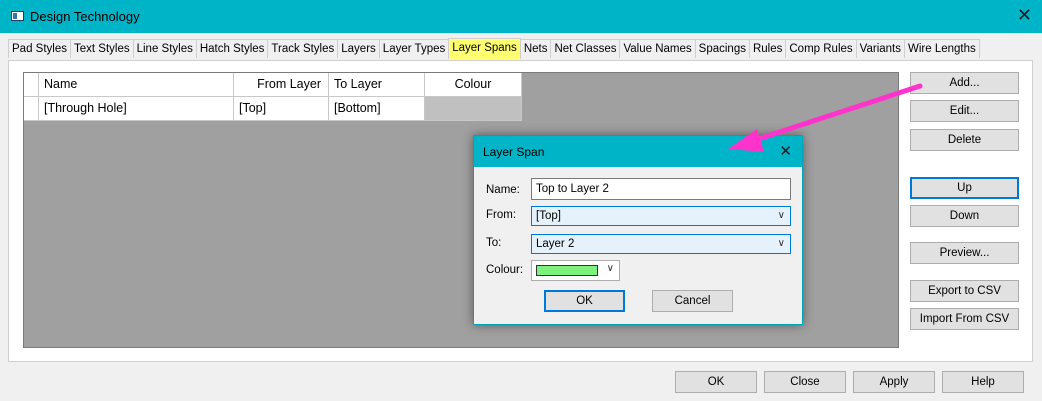 This screenshot has width=1042, height=401. I want to click on export-csv-button: Export to CSV, so click(964, 291).